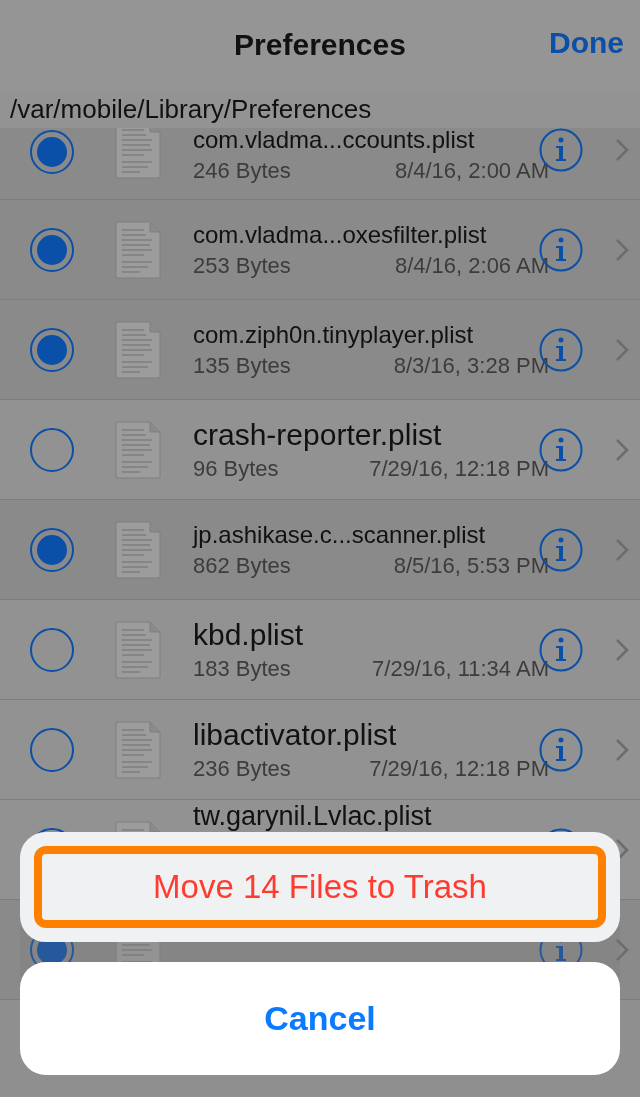 The image size is (640, 1097). I want to click on screen-title: Preferences, so click(320, 45).